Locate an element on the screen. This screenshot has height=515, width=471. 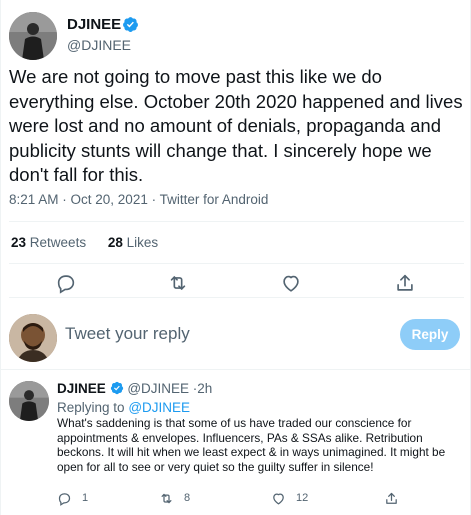
replying-to: Replying to @DJINEE is located at coordinates (123, 407).